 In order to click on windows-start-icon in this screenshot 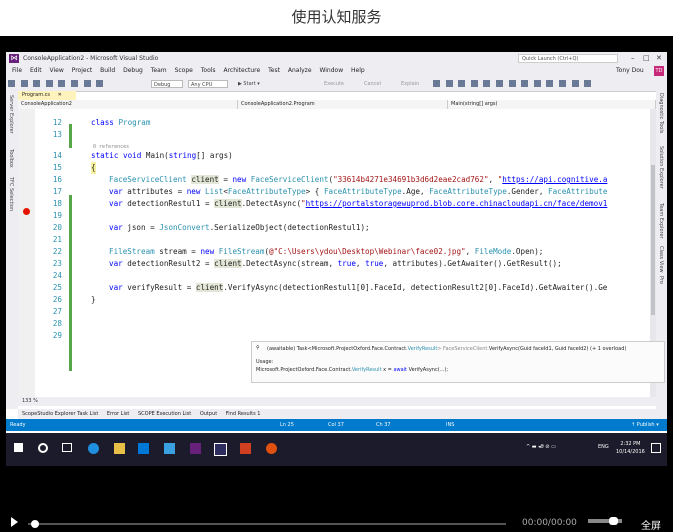, I will do `click(18, 447)`.